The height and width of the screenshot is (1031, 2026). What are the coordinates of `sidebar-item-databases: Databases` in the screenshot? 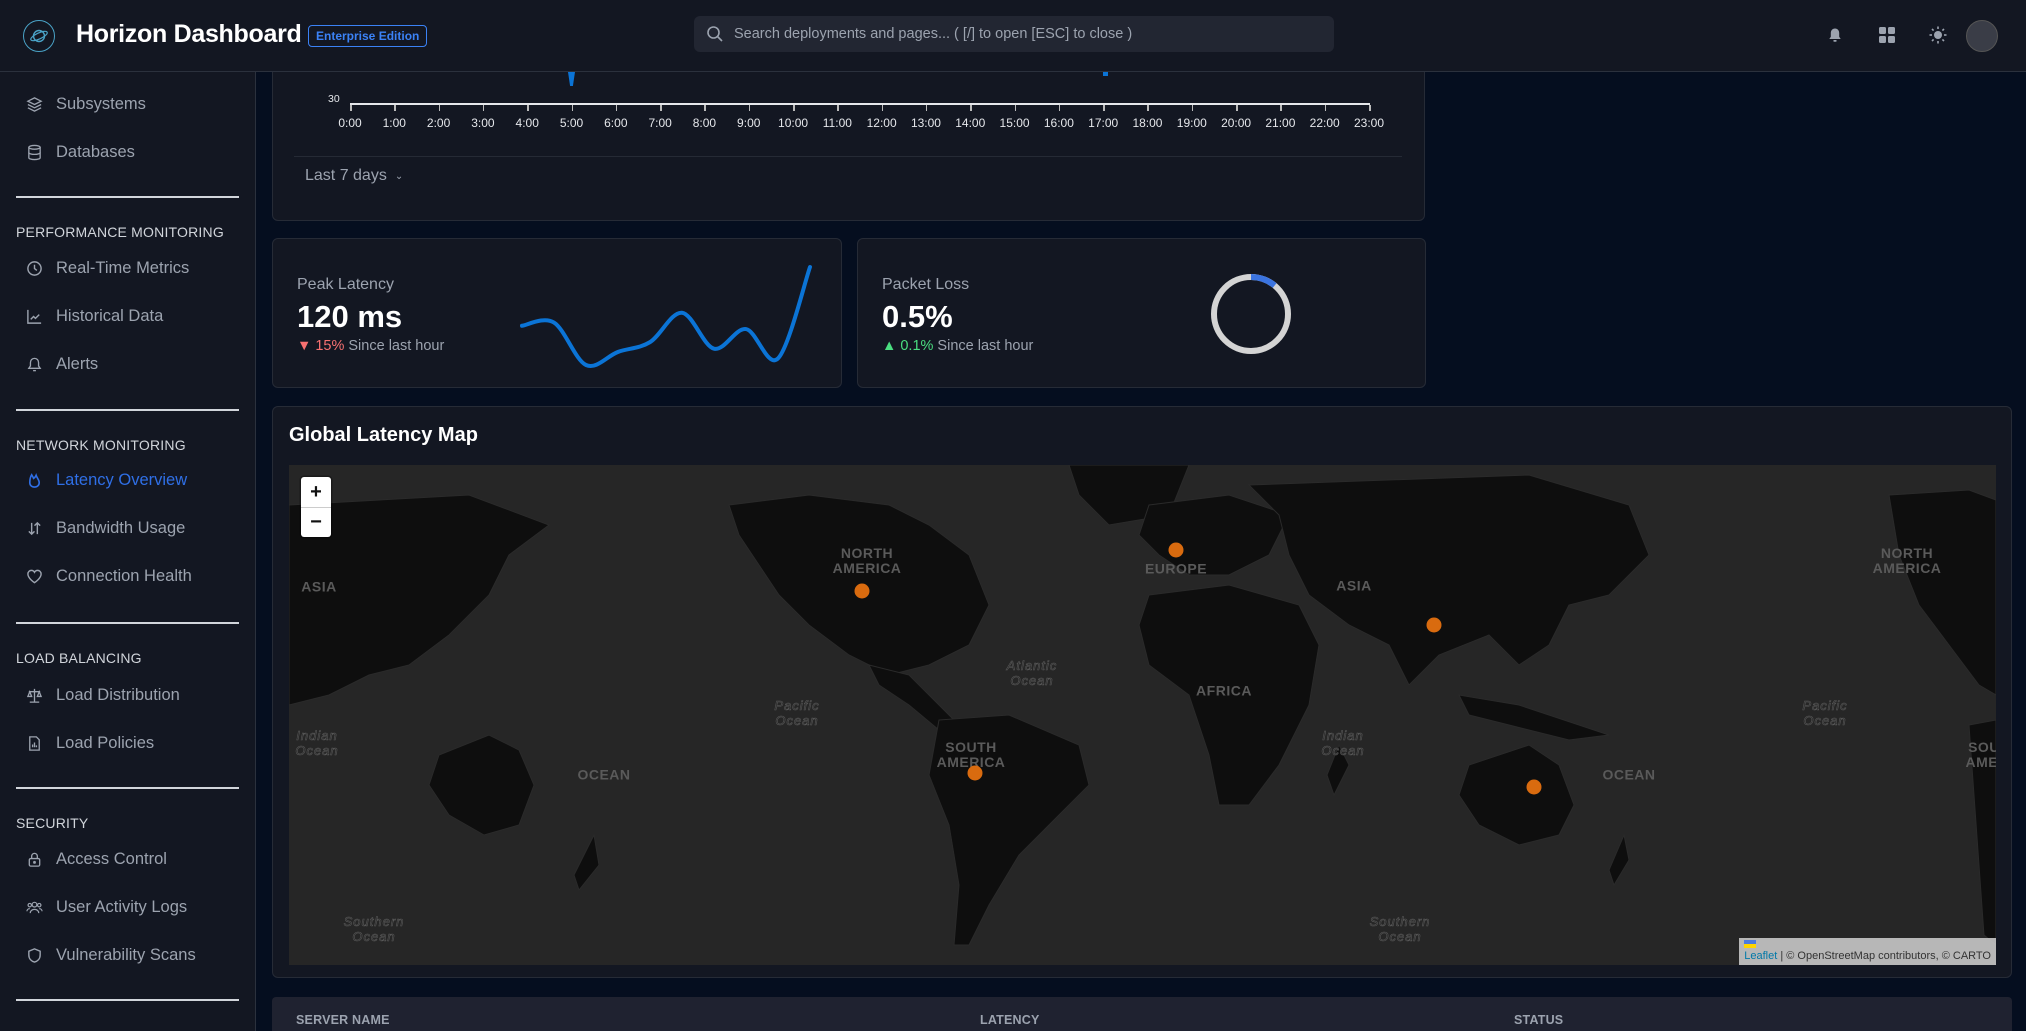 It's located at (79, 152).